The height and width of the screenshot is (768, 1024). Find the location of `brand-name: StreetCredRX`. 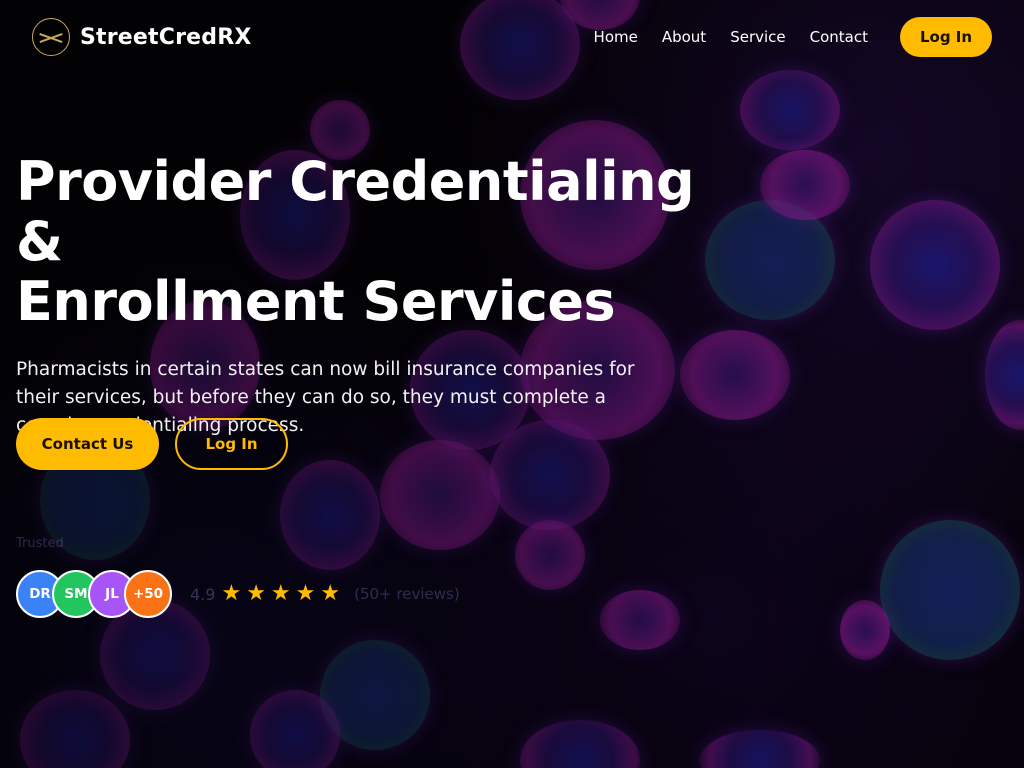

brand-name: StreetCredRX is located at coordinates (166, 37).